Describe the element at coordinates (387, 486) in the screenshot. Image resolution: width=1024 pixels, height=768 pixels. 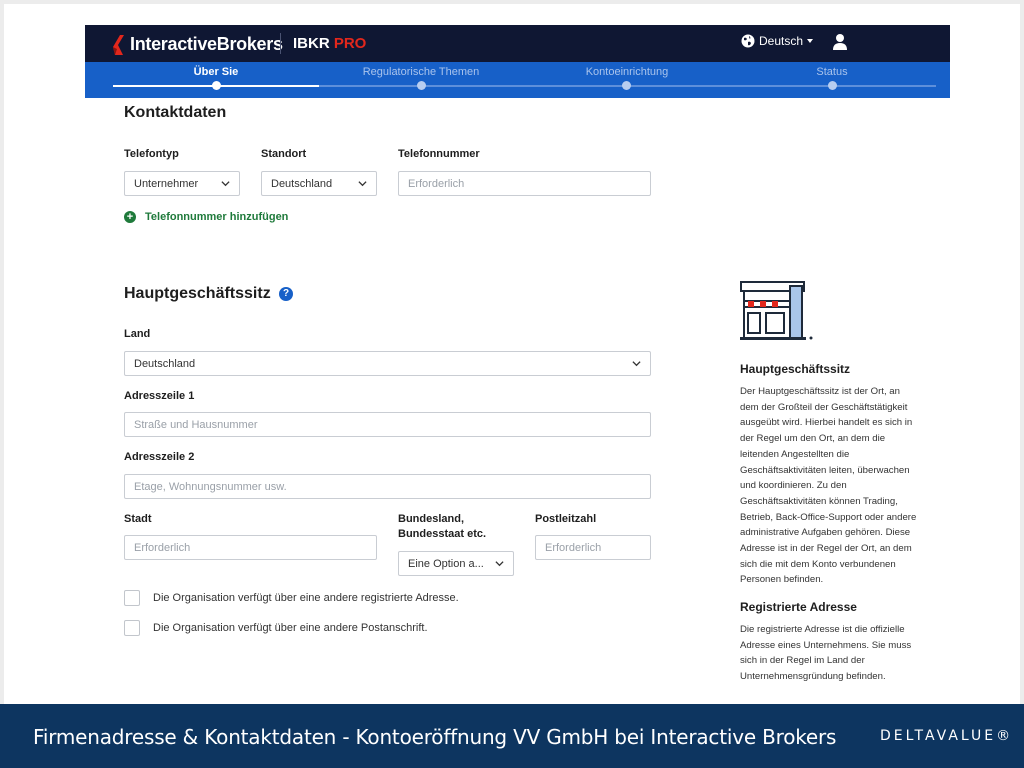
I see `address2-input: Etage, Wohnungsnummer usw.` at that location.